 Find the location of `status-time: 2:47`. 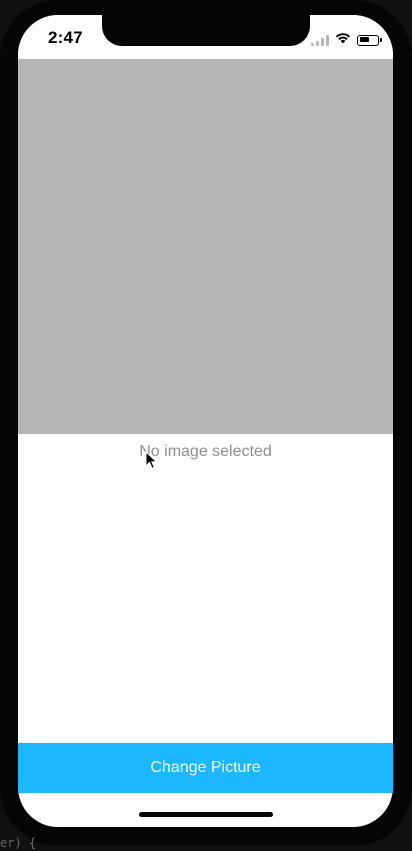

status-time: 2:47 is located at coordinates (65, 37).